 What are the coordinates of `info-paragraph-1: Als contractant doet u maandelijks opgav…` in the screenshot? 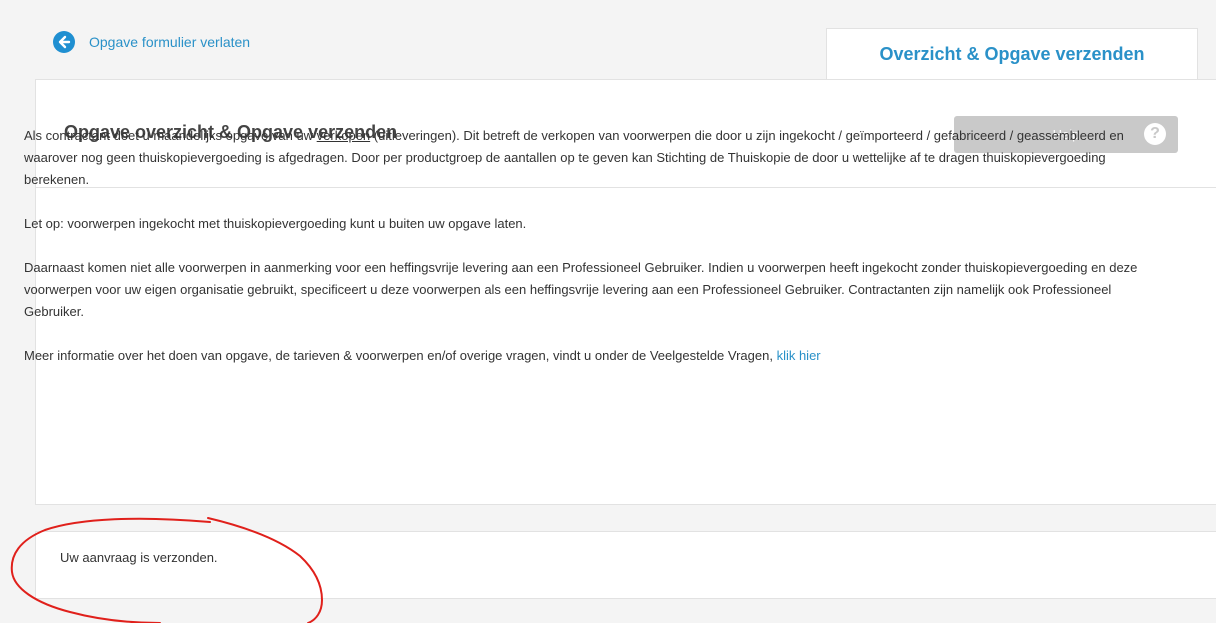 It's located at (574, 157).